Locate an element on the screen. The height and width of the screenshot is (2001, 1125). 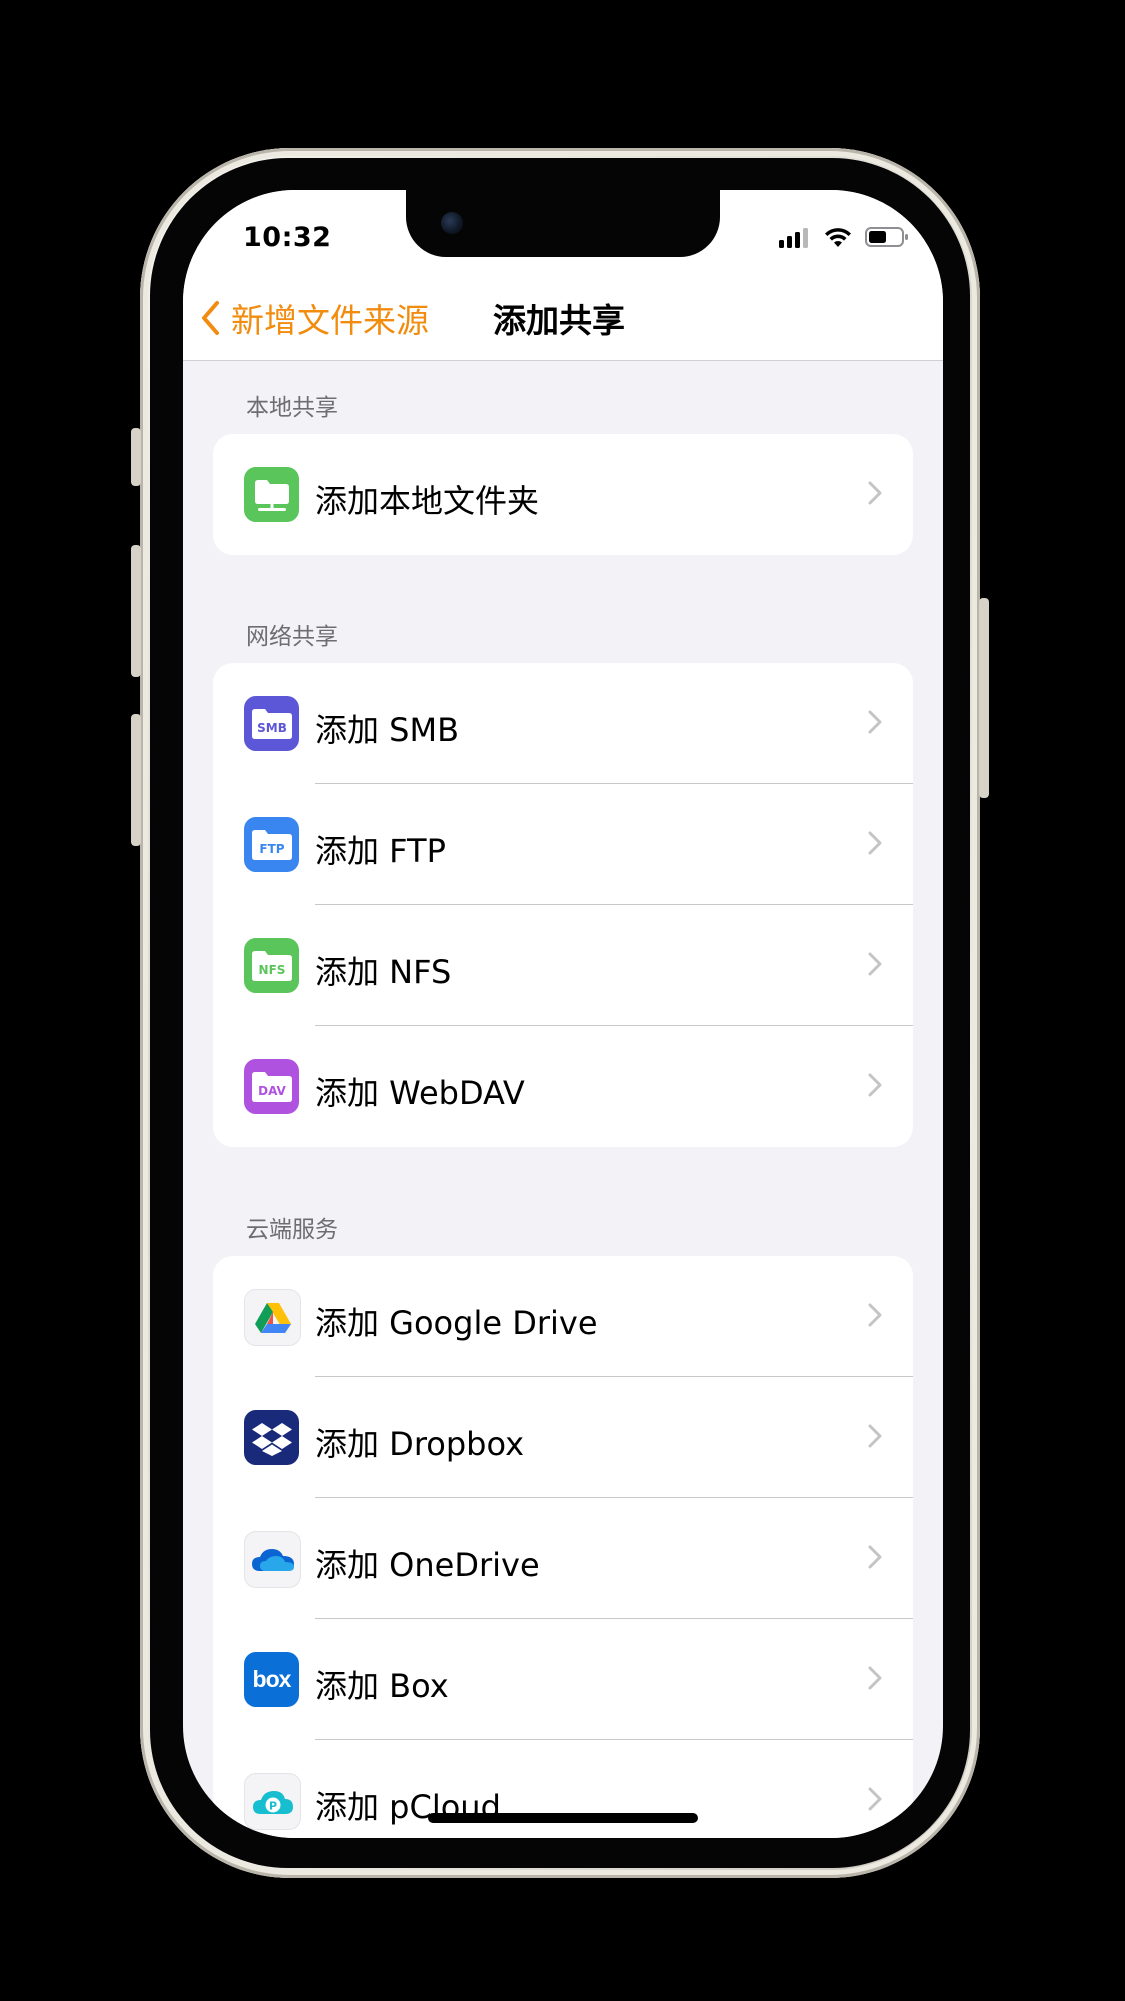
home-indicator is located at coordinates (563, 1818).